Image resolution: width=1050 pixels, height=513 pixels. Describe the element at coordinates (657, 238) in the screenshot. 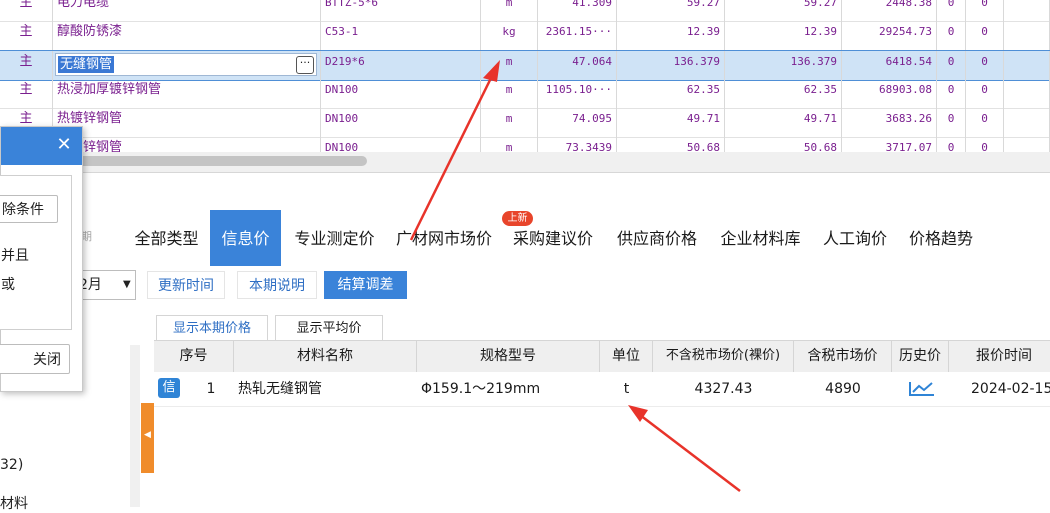

I see `tab-supplier-price: 供应商价格` at that location.